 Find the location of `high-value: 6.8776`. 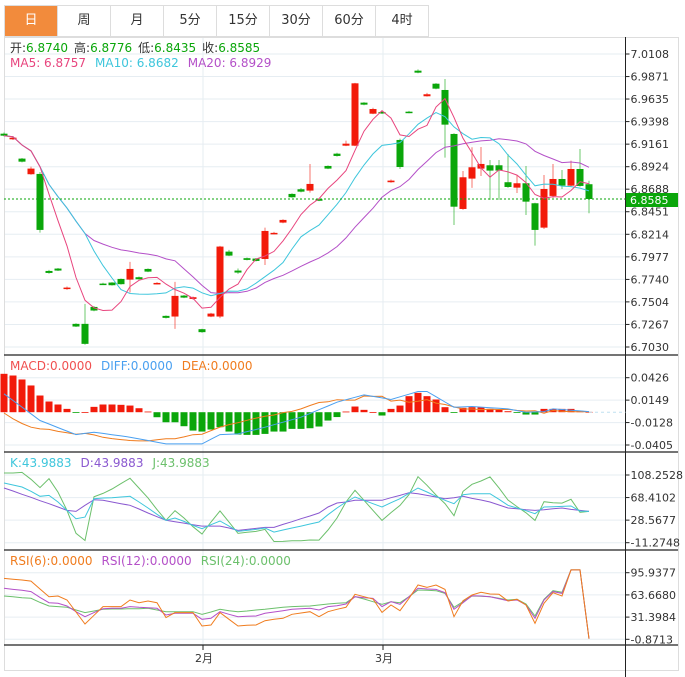

high-value: 6.8776 is located at coordinates (111, 48).